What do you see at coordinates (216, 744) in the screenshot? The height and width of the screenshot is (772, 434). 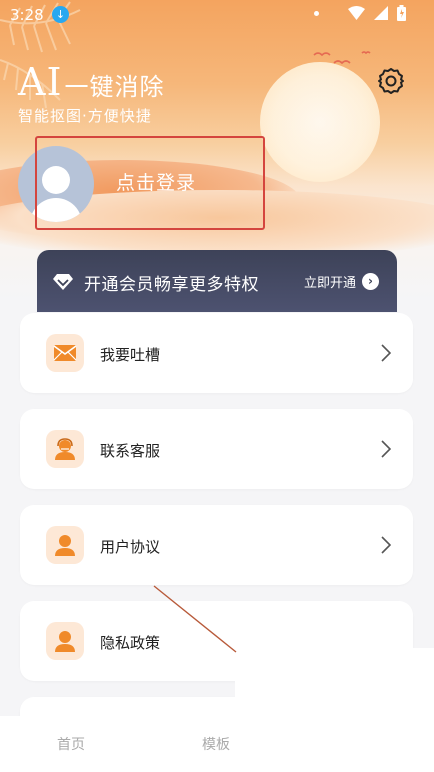 I see `tab-templates: 模板` at bounding box center [216, 744].